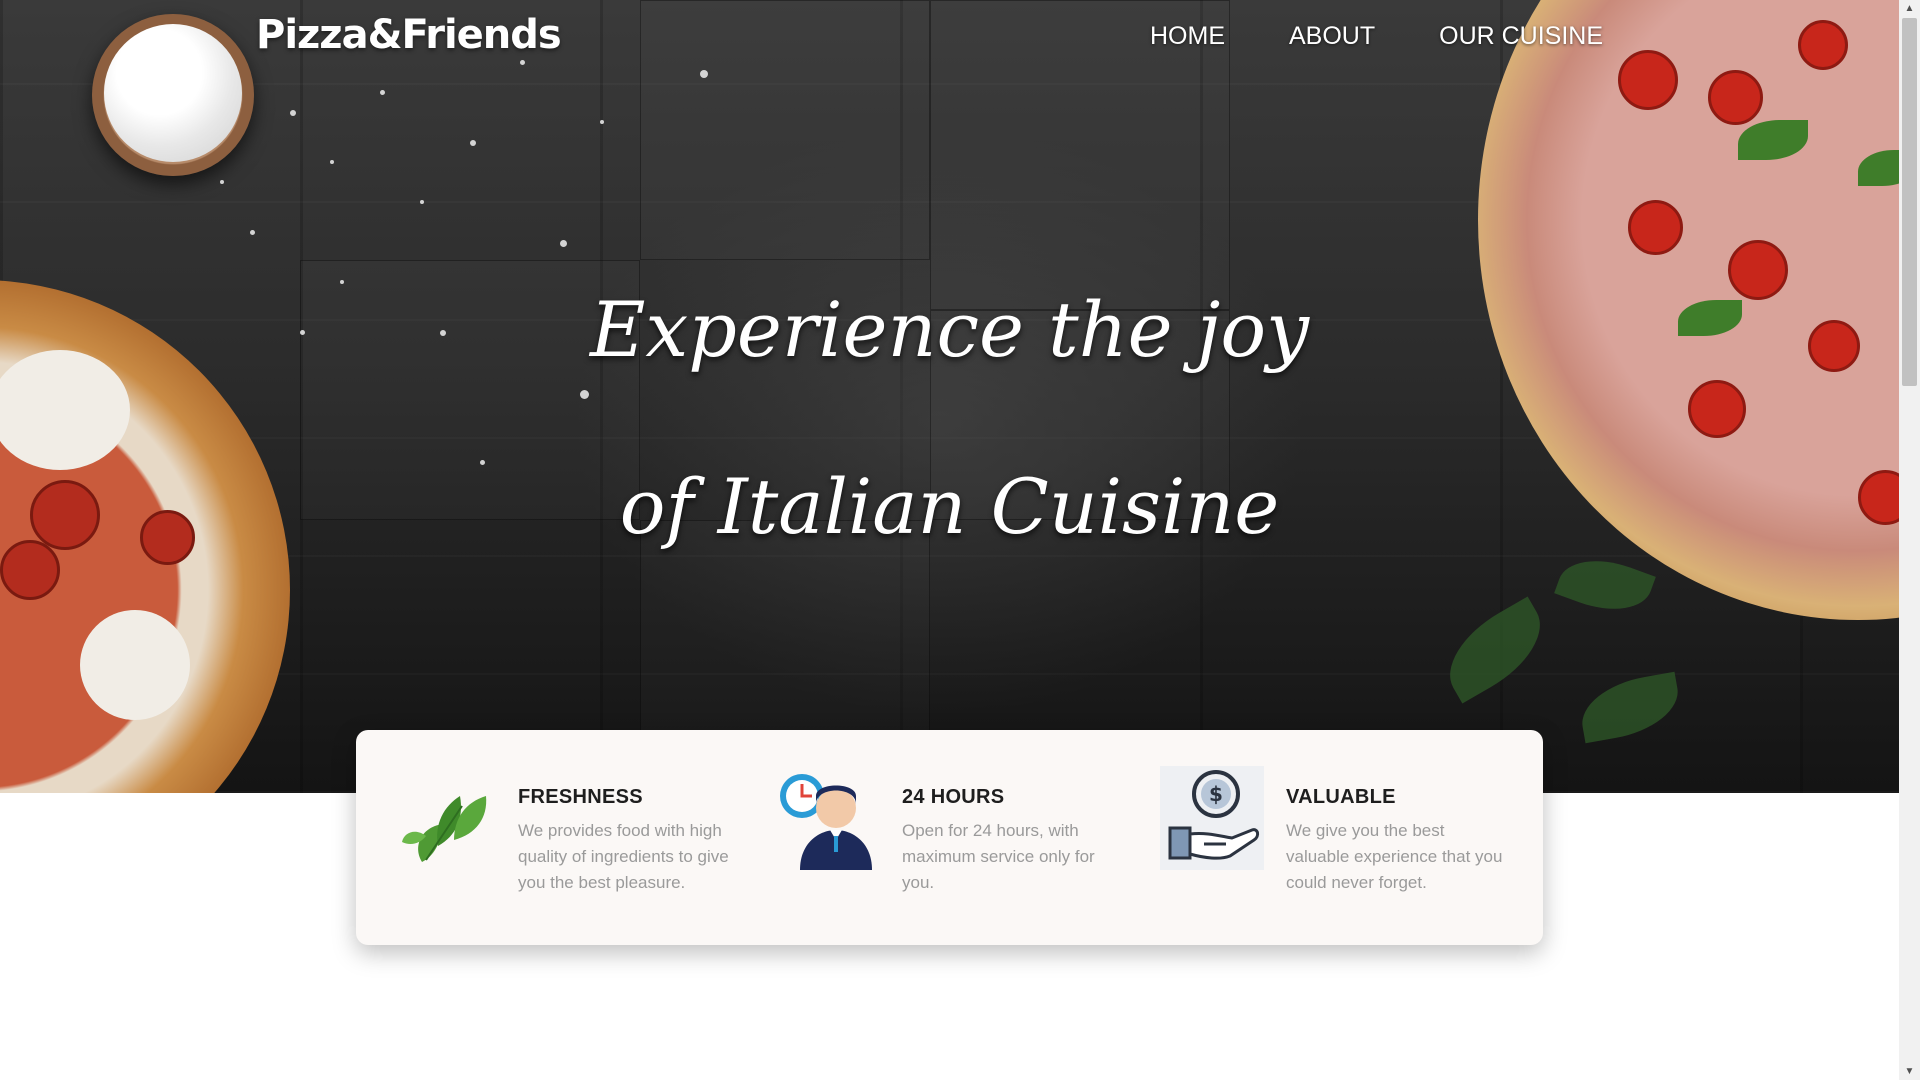 Image resolution: width=1920 pixels, height=1080 pixels. What do you see at coordinates (1909, 540) in the screenshot?
I see `page-scrollbar: ▲ ▼` at bounding box center [1909, 540].